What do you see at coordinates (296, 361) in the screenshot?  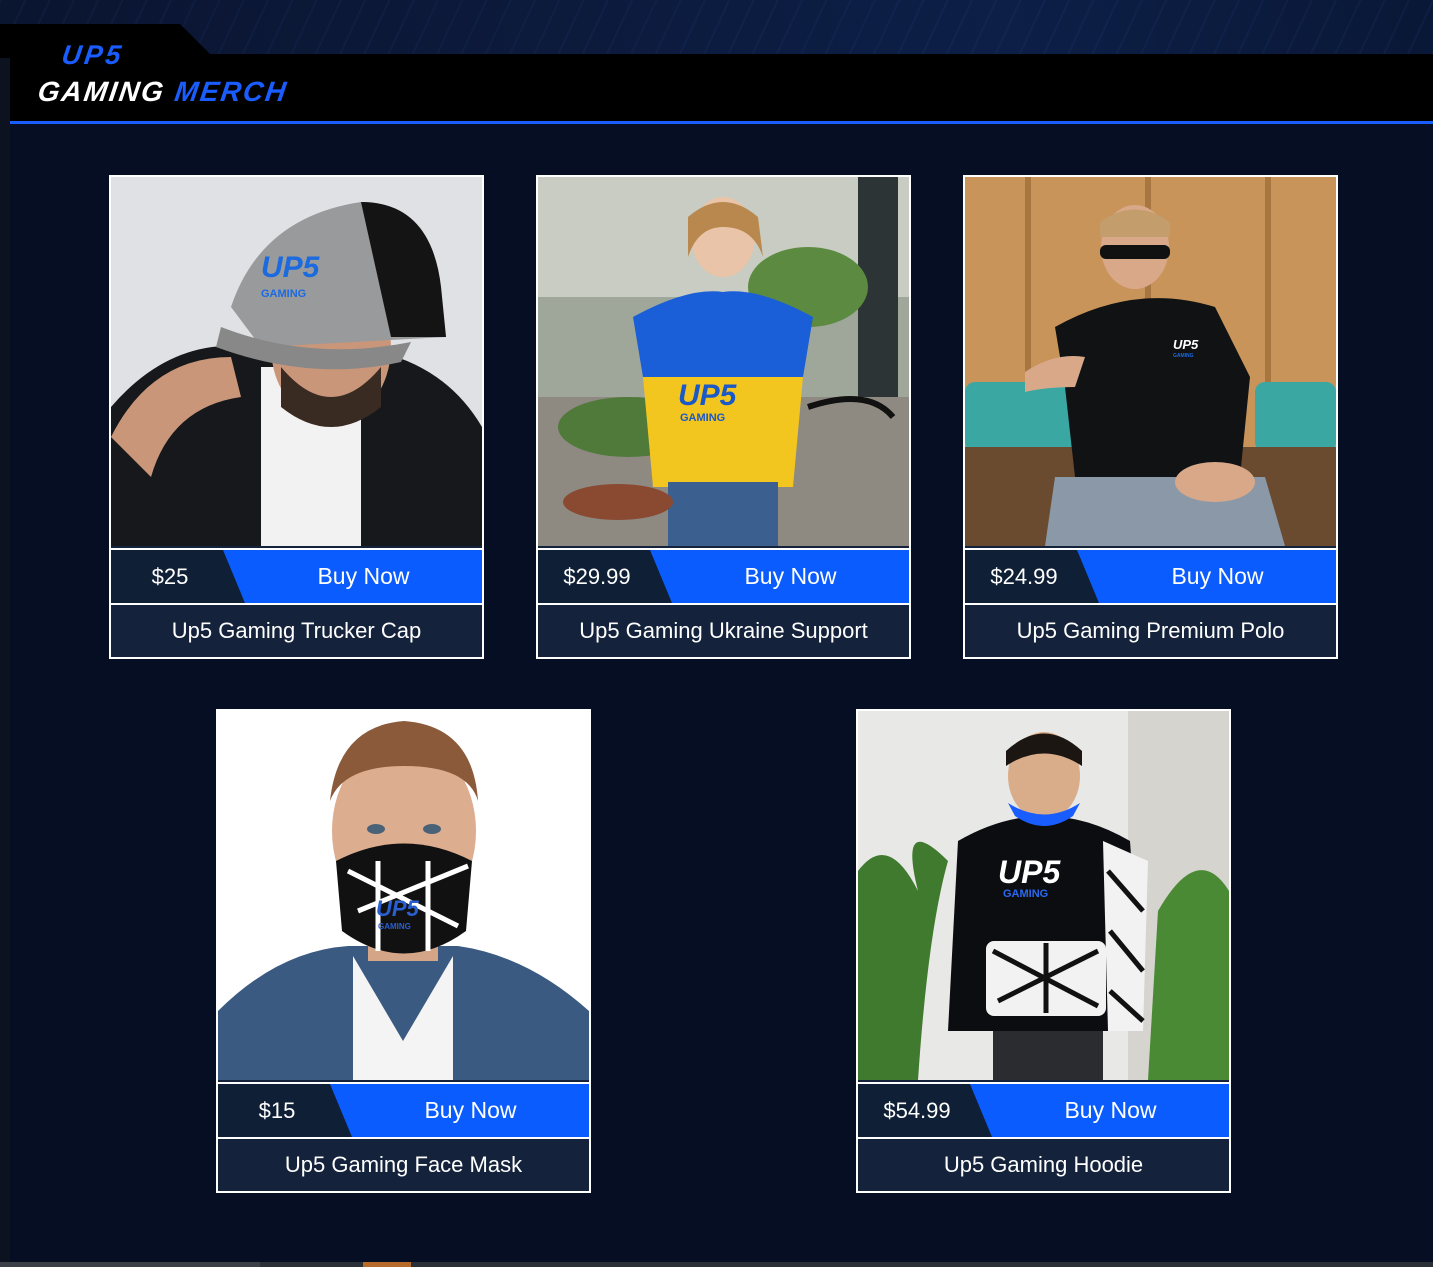 I see `trucker-cap-photo: UP5 GAMING` at bounding box center [296, 361].